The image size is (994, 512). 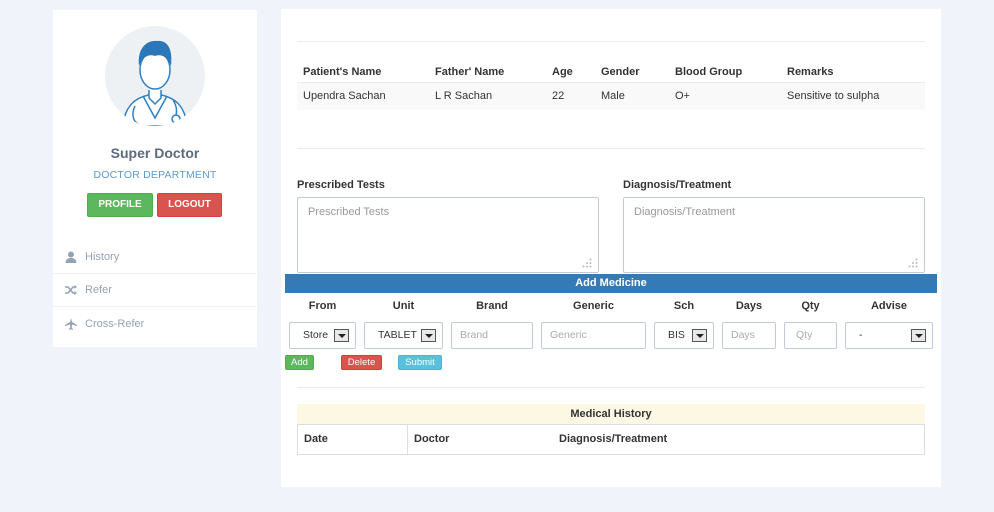 I want to click on shuffle-icon, so click(x=71, y=290).